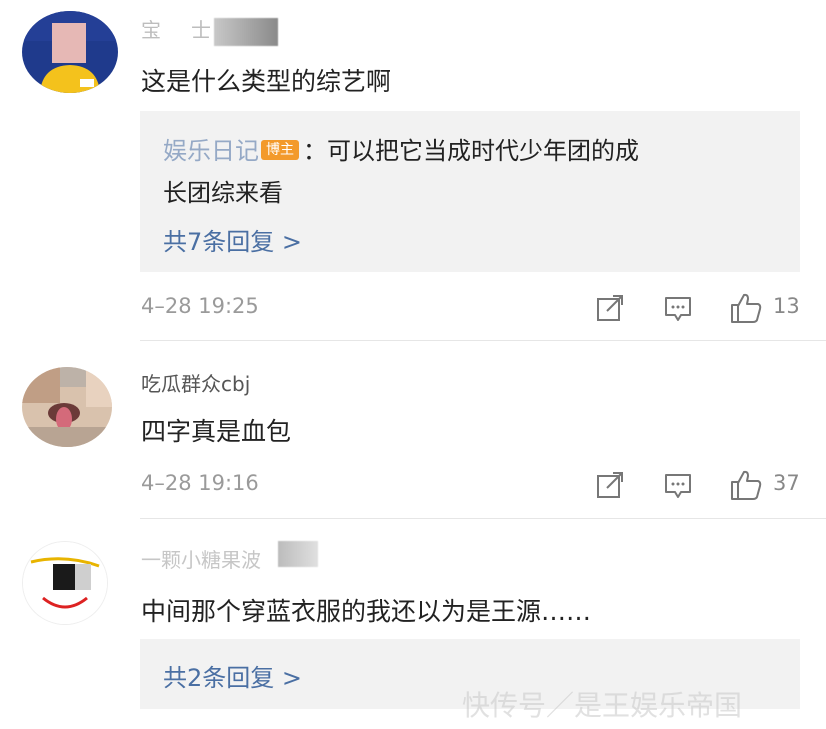 This screenshot has height=729, width=826. I want to click on comment-text: 这是什么类型的综艺啊, so click(266, 81).